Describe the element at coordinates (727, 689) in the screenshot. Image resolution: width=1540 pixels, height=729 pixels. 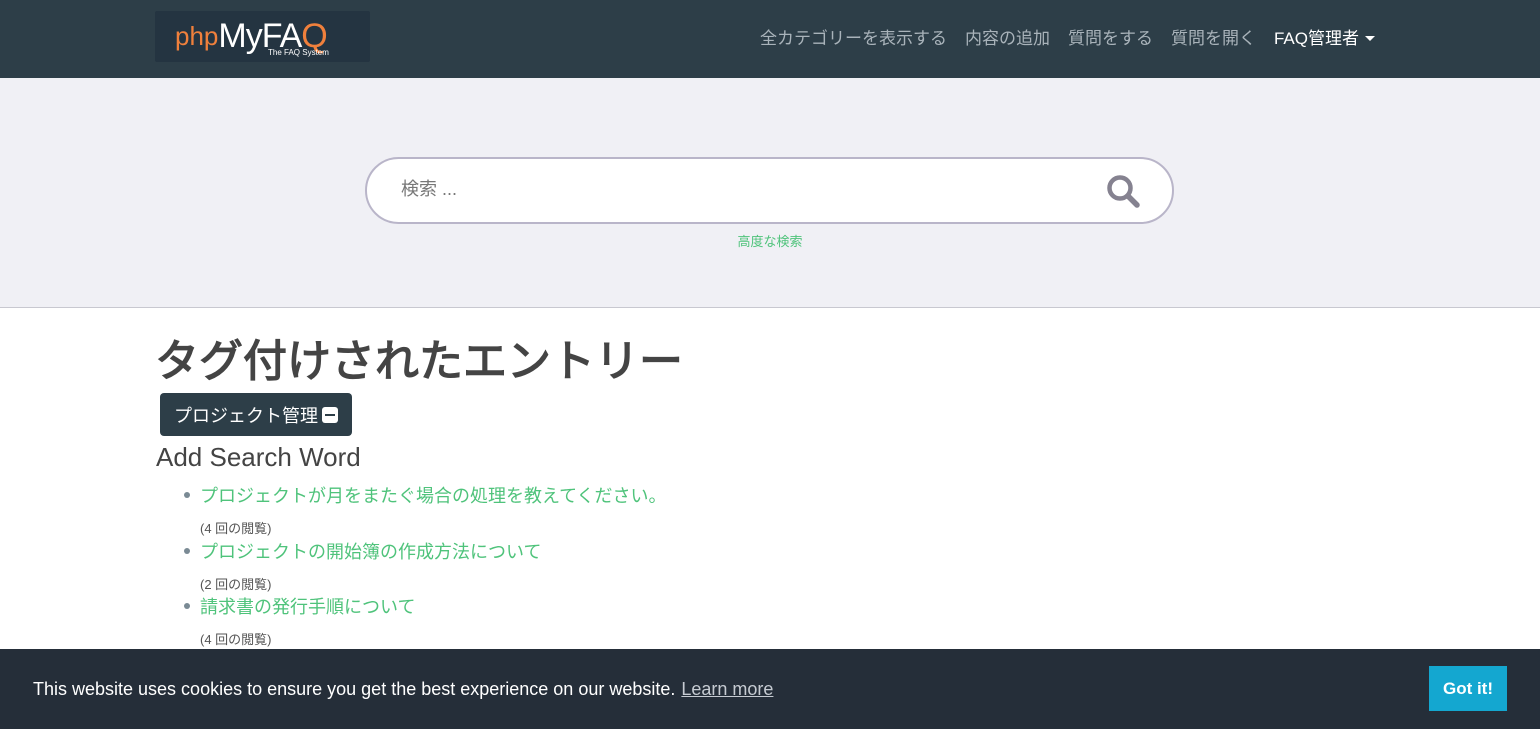
I see `learn-more-link: Learn more` at that location.